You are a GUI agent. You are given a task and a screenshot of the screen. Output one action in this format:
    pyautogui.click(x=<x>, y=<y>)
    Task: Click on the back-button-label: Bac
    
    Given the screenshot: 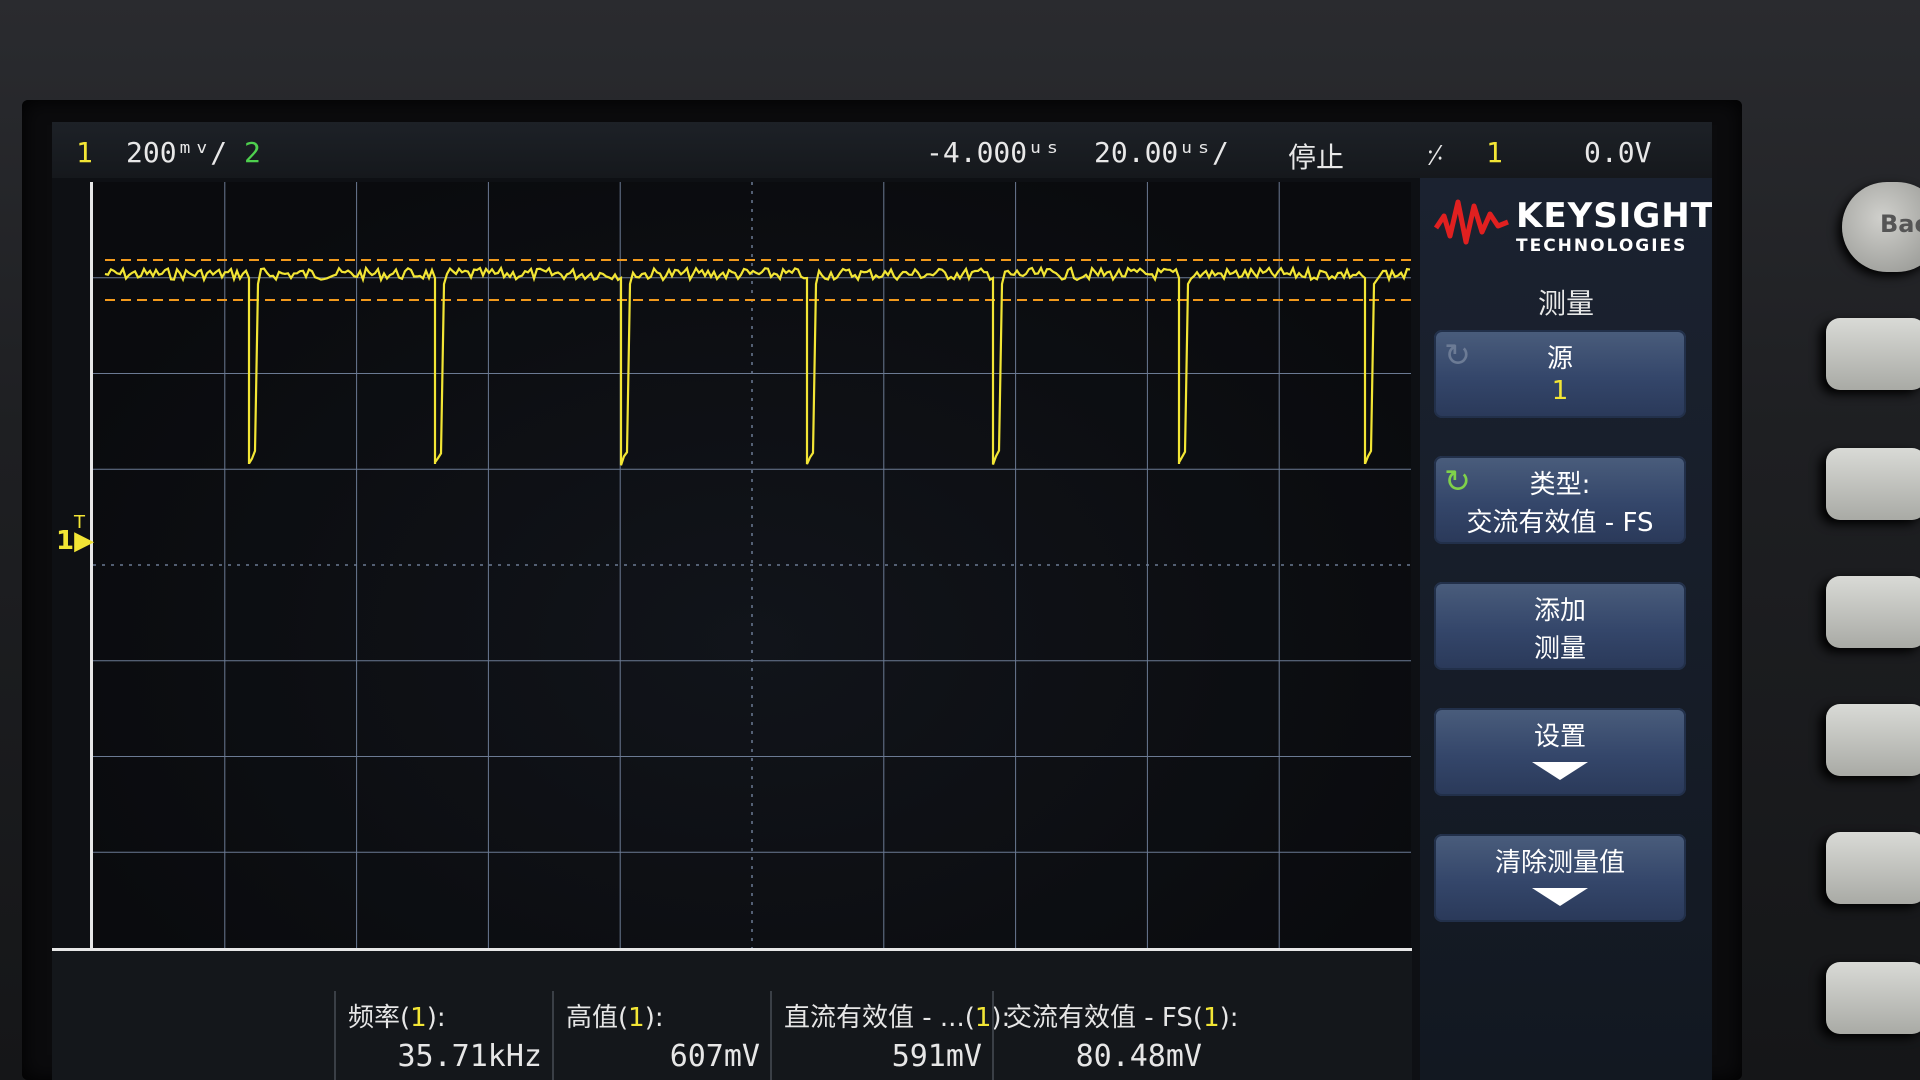 What is the action you would take?
    pyautogui.click(x=1900, y=224)
    